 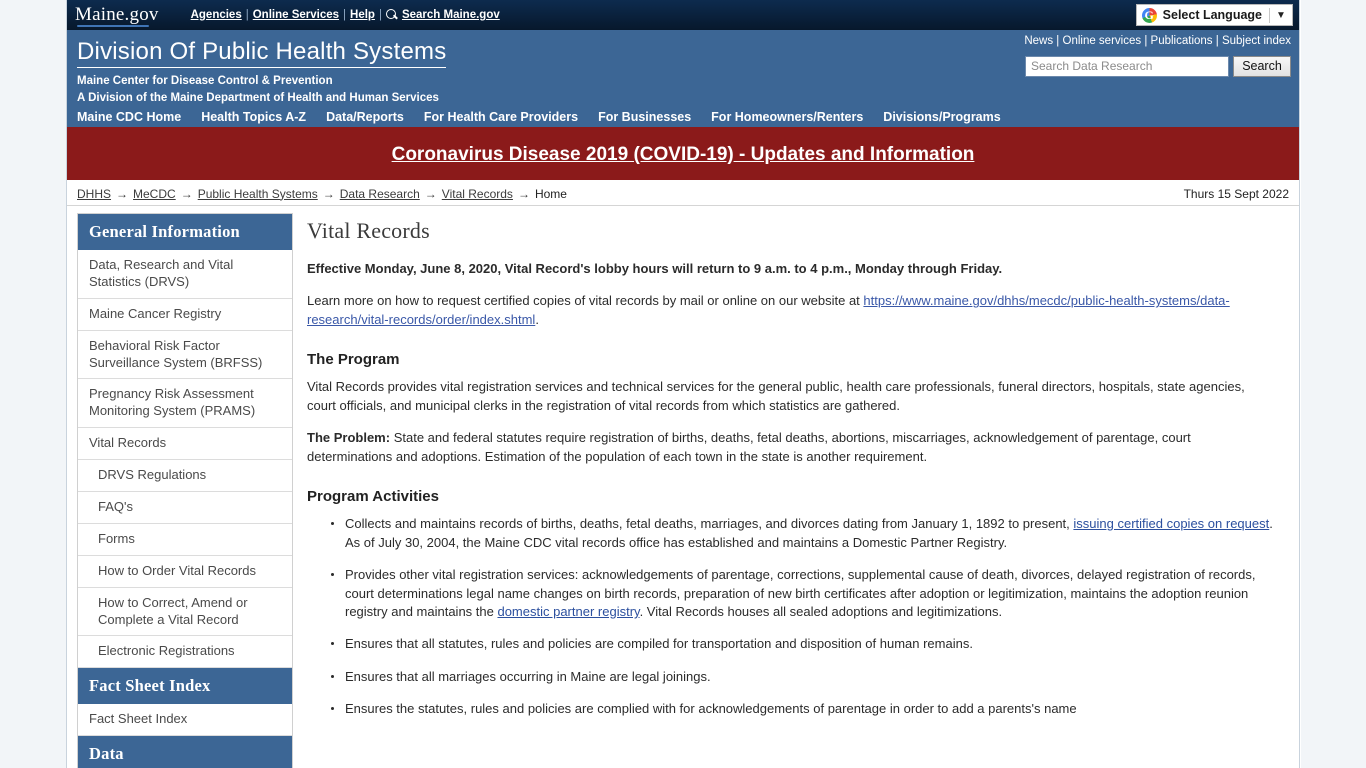 What do you see at coordinates (296, 15) in the screenshot?
I see `link-online-services: Online Services` at bounding box center [296, 15].